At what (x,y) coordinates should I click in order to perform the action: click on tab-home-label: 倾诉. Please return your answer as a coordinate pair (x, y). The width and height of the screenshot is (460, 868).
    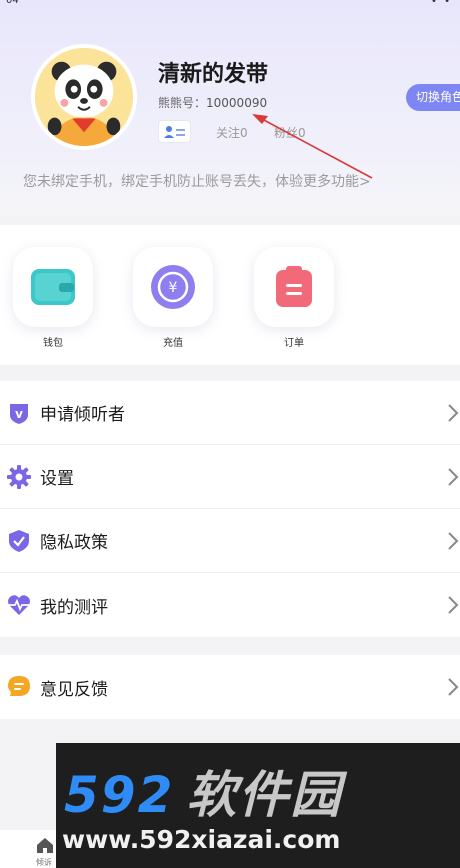
    Looking at the image, I should click on (44, 862).